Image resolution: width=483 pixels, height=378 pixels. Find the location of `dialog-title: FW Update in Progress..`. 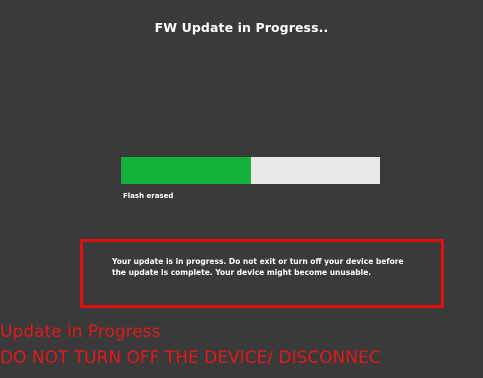

dialog-title: FW Update in Progress.. is located at coordinates (241, 27).